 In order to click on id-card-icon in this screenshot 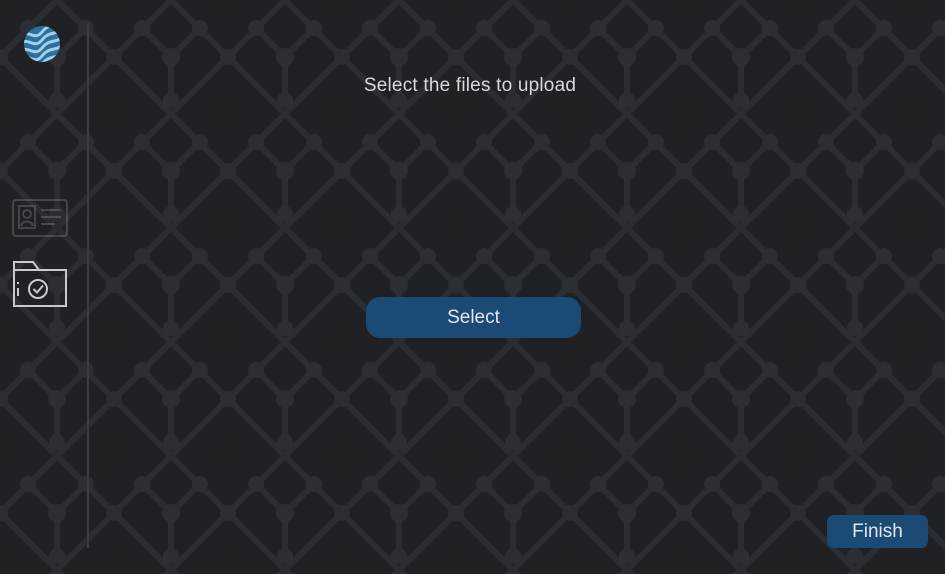, I will do `click(40, 218)`.